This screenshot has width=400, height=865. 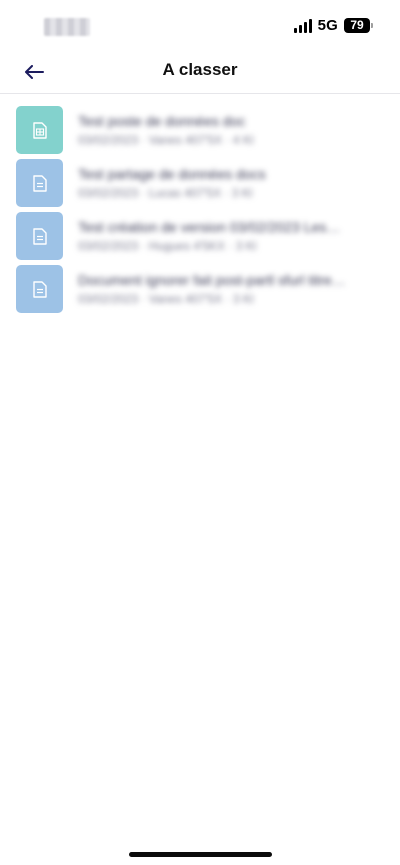 What do you see at coordinates (162, 121) in the screenshot?
I see `document-title: Test poste de données doc` at bounding box center [162, 121].